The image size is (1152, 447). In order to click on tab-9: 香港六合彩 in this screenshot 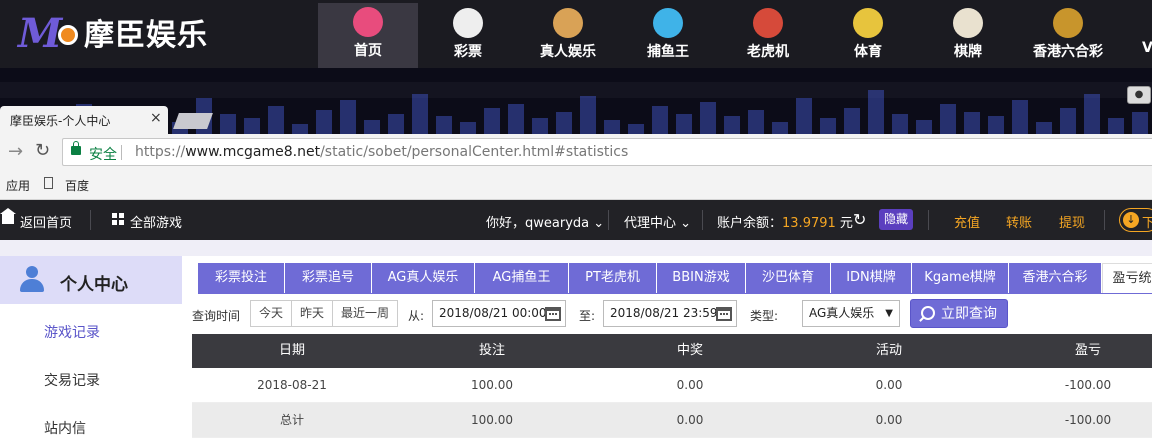, I will do `click(1055, 278)`.